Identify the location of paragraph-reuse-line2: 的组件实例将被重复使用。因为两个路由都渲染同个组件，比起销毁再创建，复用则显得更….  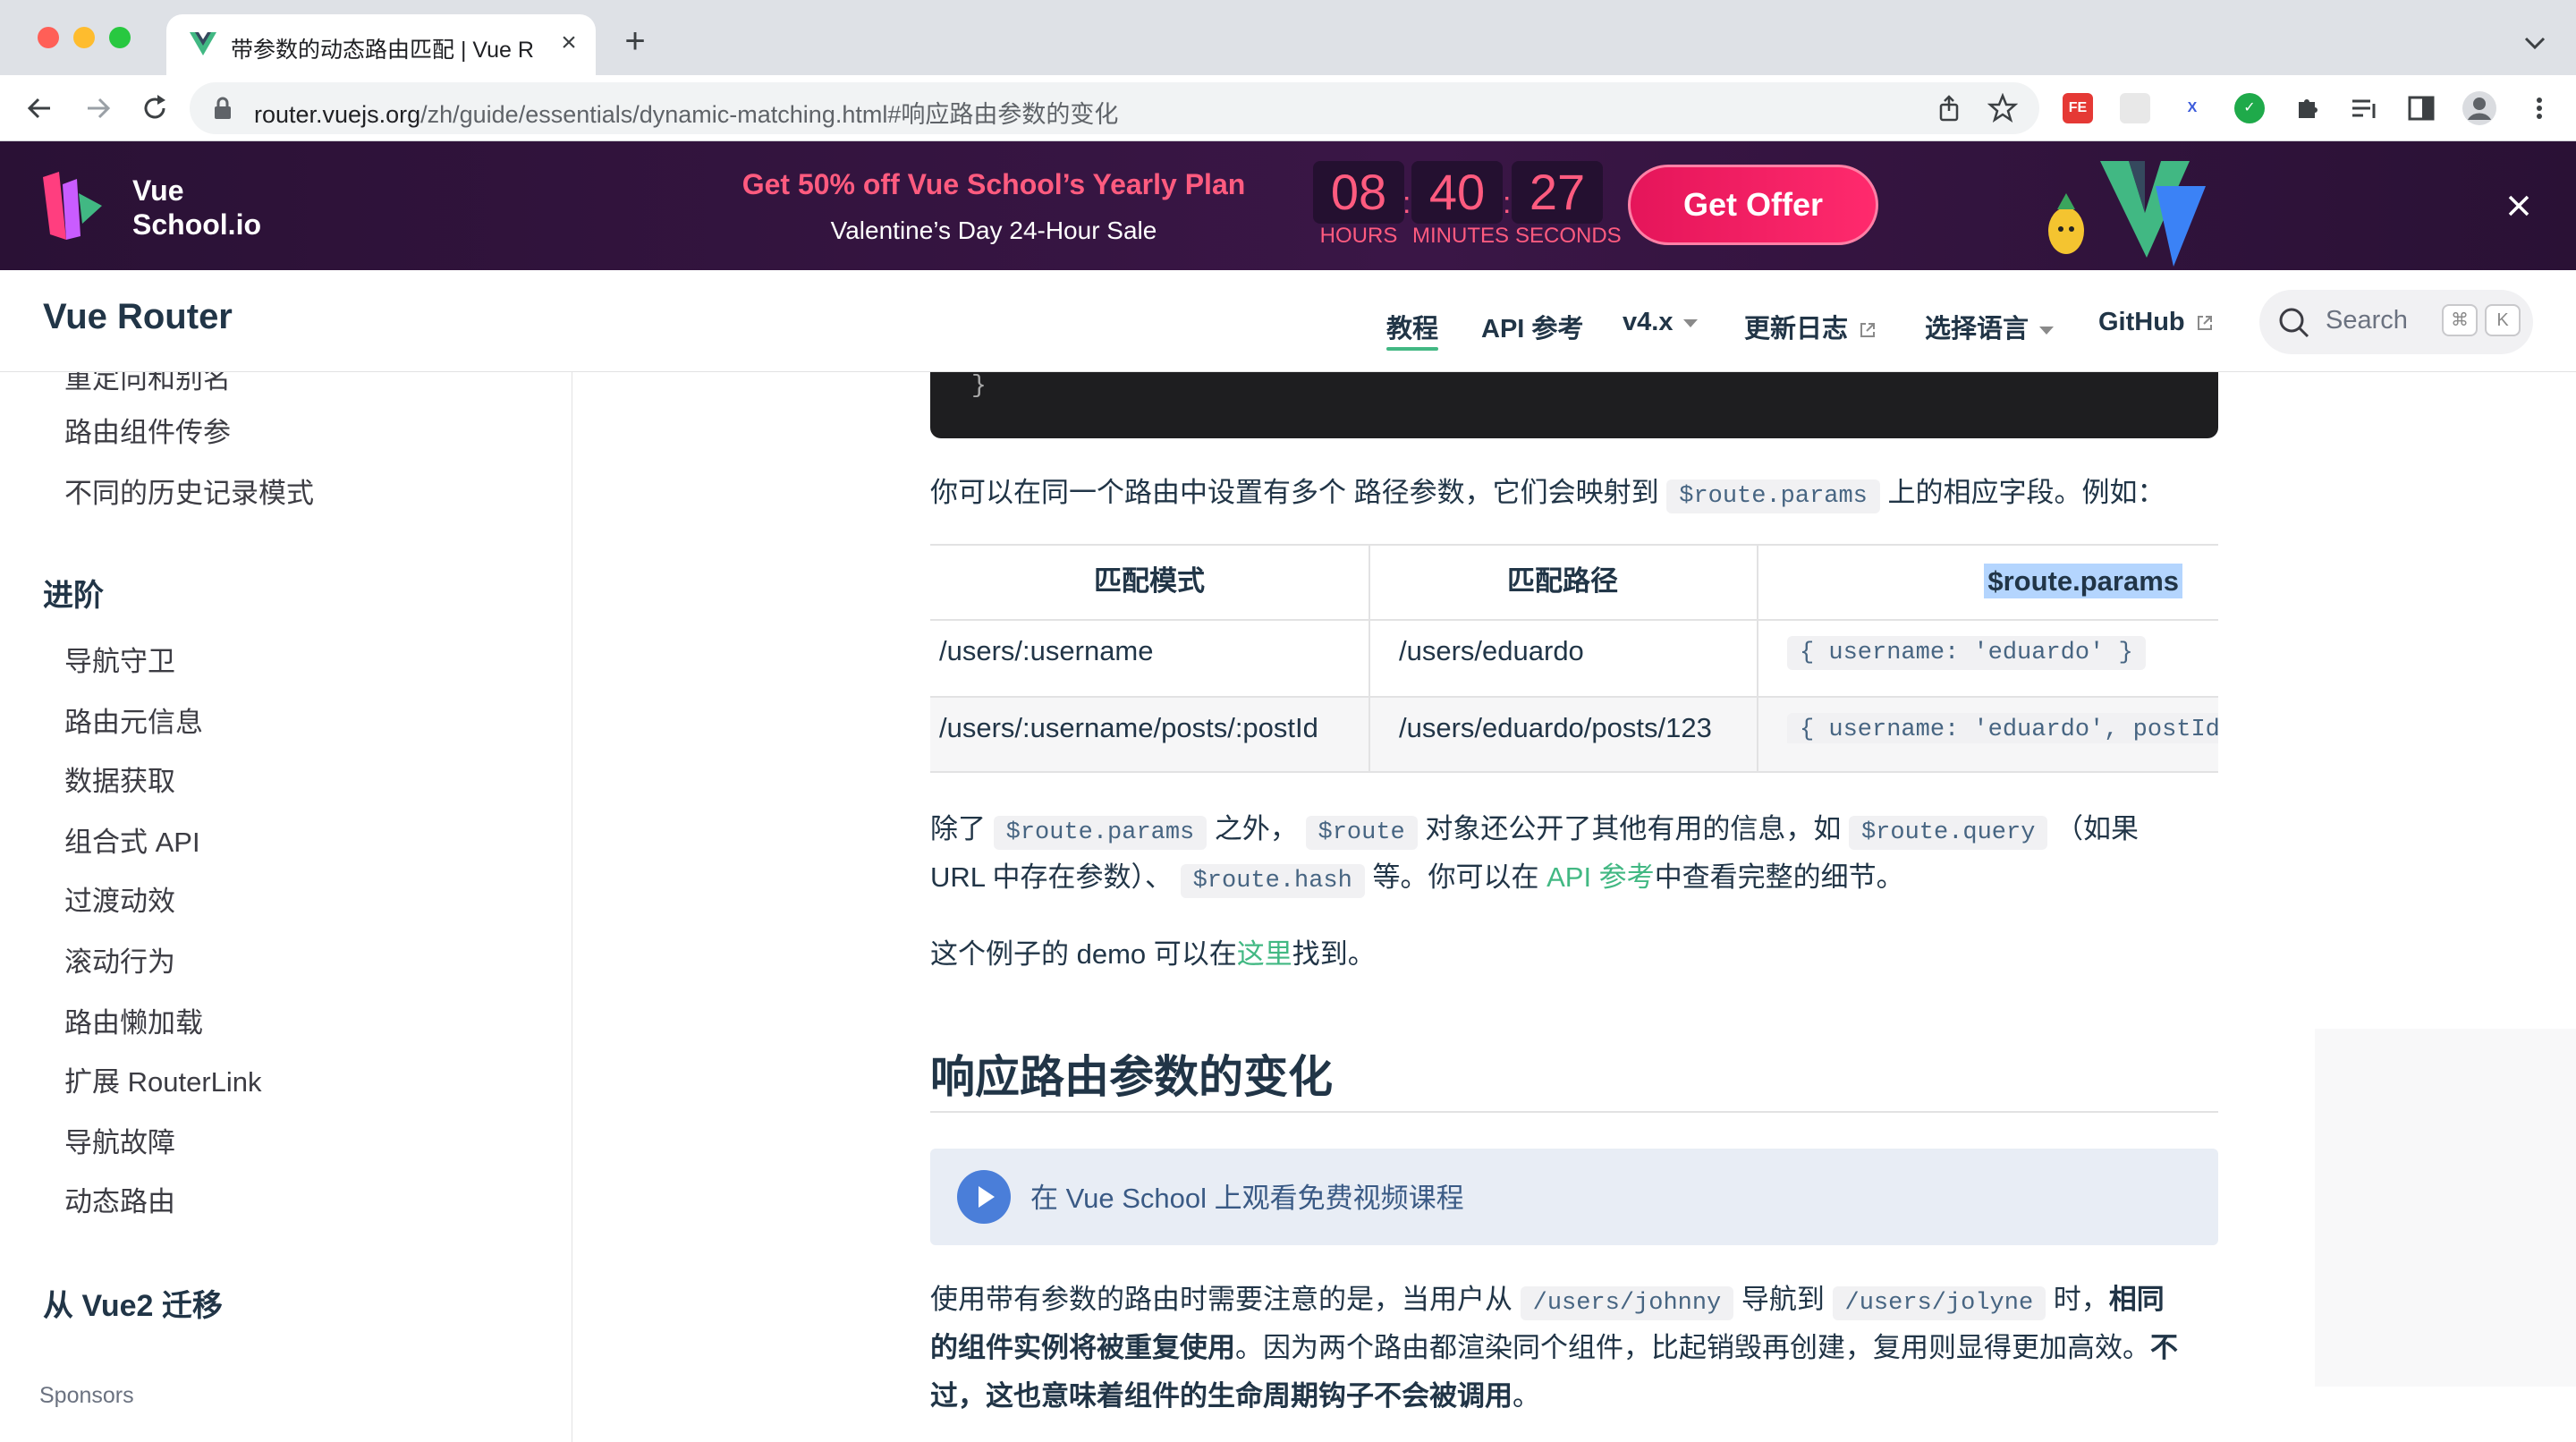
(1554, 1347).